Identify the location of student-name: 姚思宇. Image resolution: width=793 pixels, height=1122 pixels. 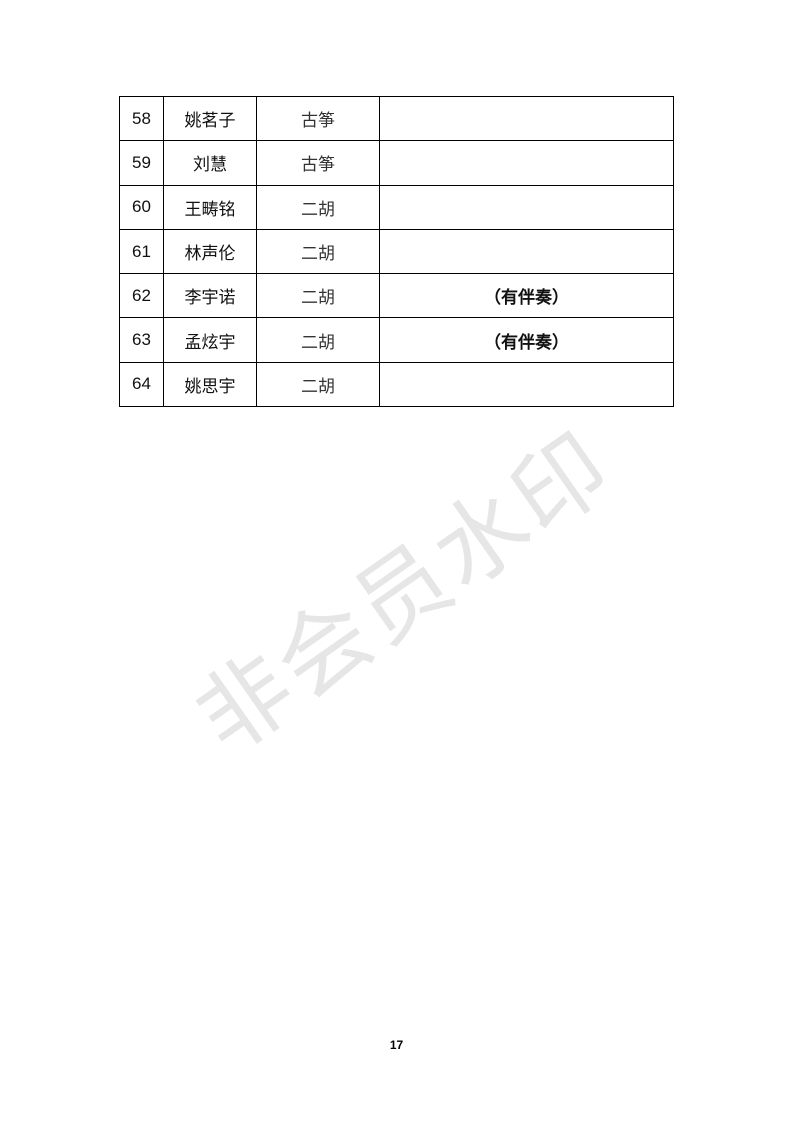
(210, 384).